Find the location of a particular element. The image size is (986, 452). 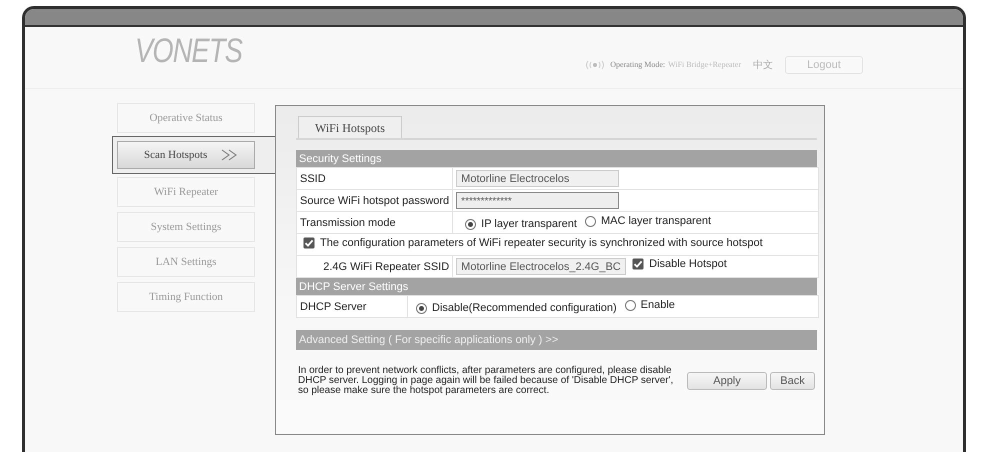

back-button: Back is located at coordinates (792, 381).